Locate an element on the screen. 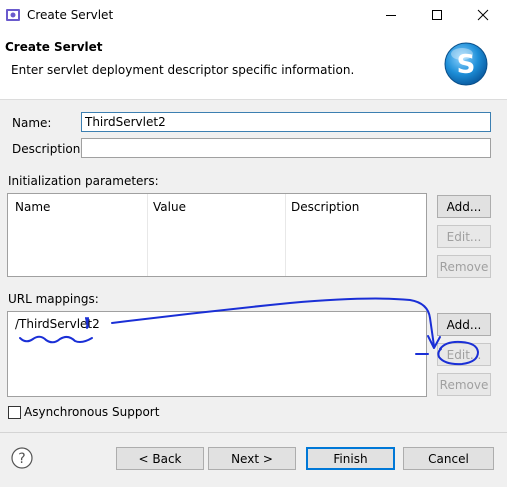 This screenshot has height=487, width=507. footer-separator is located at coordinates (253, 432).